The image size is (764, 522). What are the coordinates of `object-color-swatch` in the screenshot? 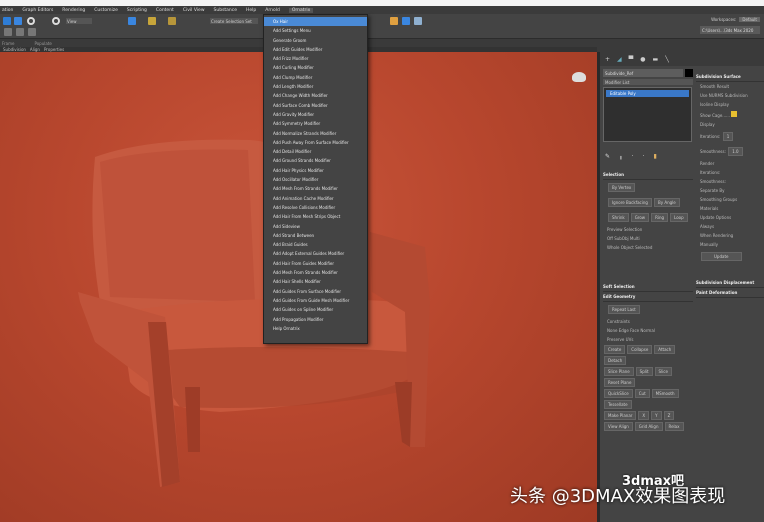 It's located at (689, 73).